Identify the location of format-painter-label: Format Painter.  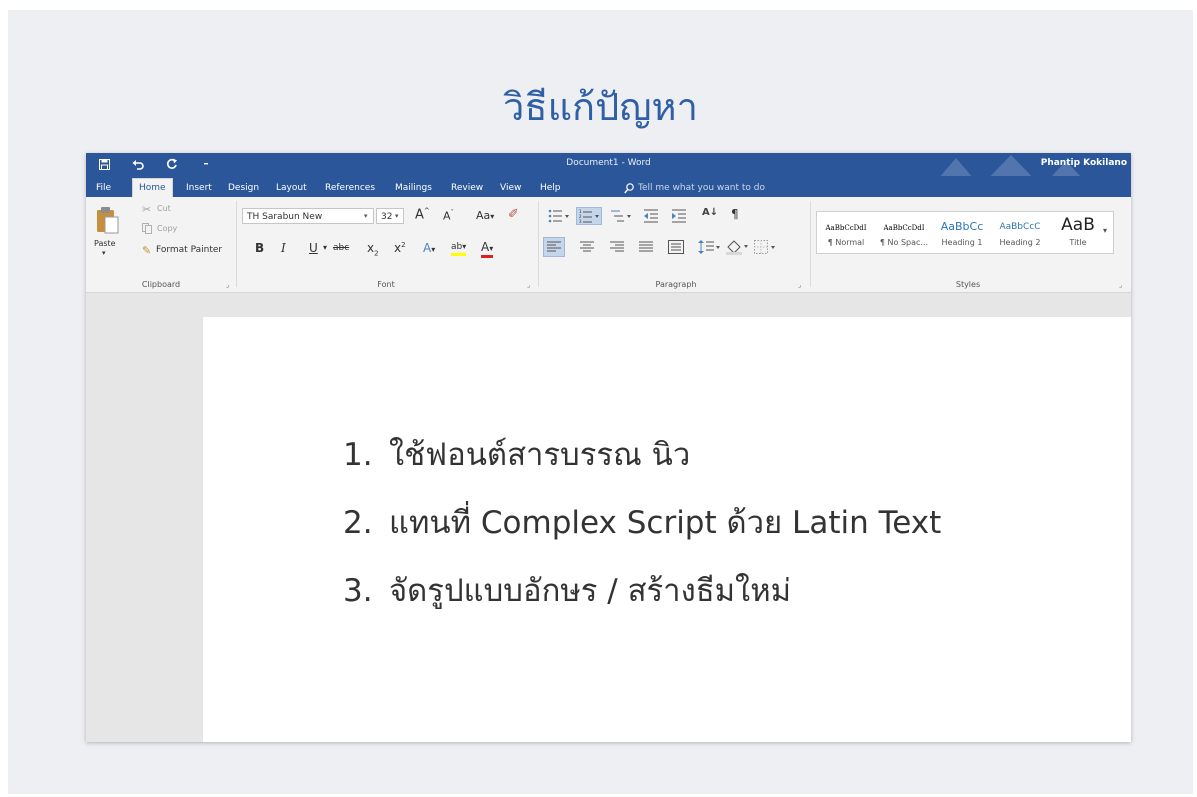
(189, 250).